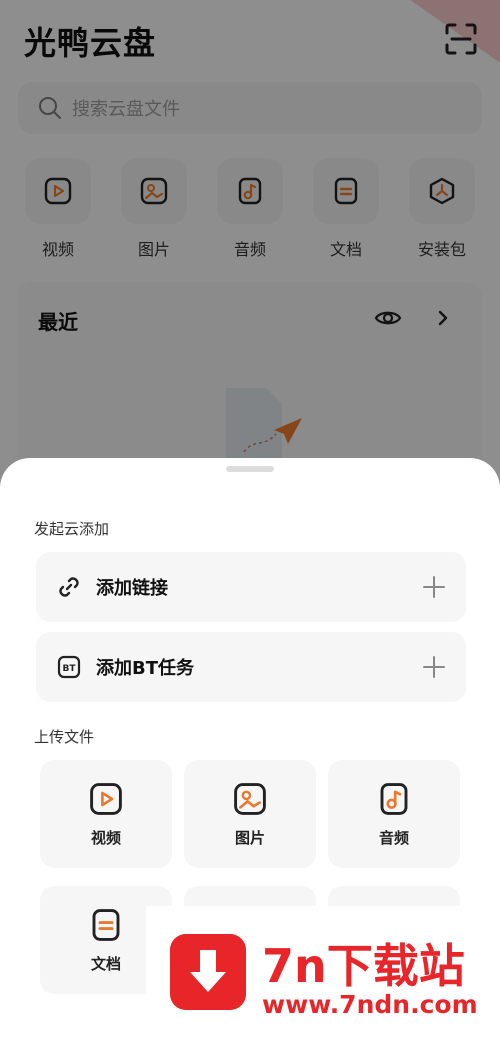 This screenshot has height=1037, width=500. I want to click on upload-image-button: 图片, so click(250, 814).